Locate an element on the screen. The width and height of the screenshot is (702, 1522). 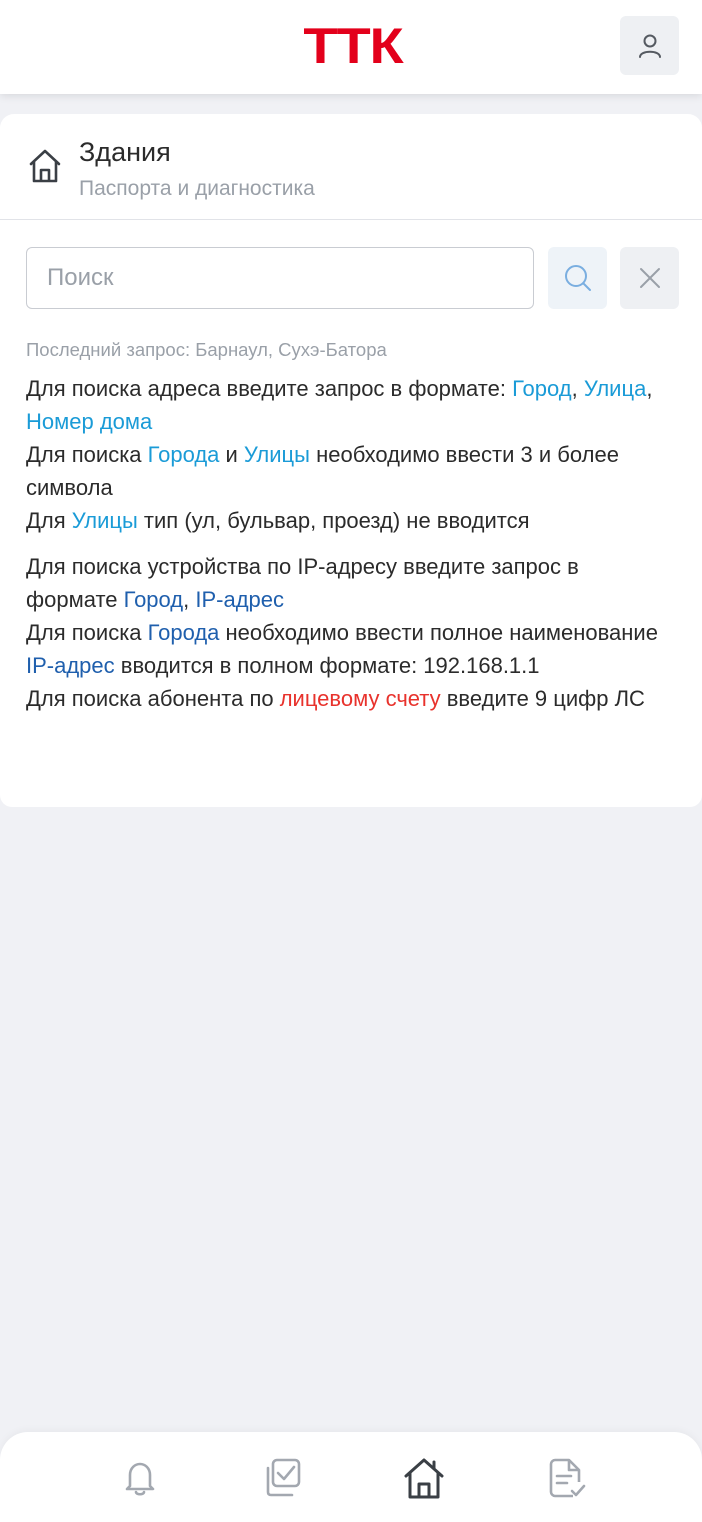
nav-notifications is located at coordinates (140, 1478).